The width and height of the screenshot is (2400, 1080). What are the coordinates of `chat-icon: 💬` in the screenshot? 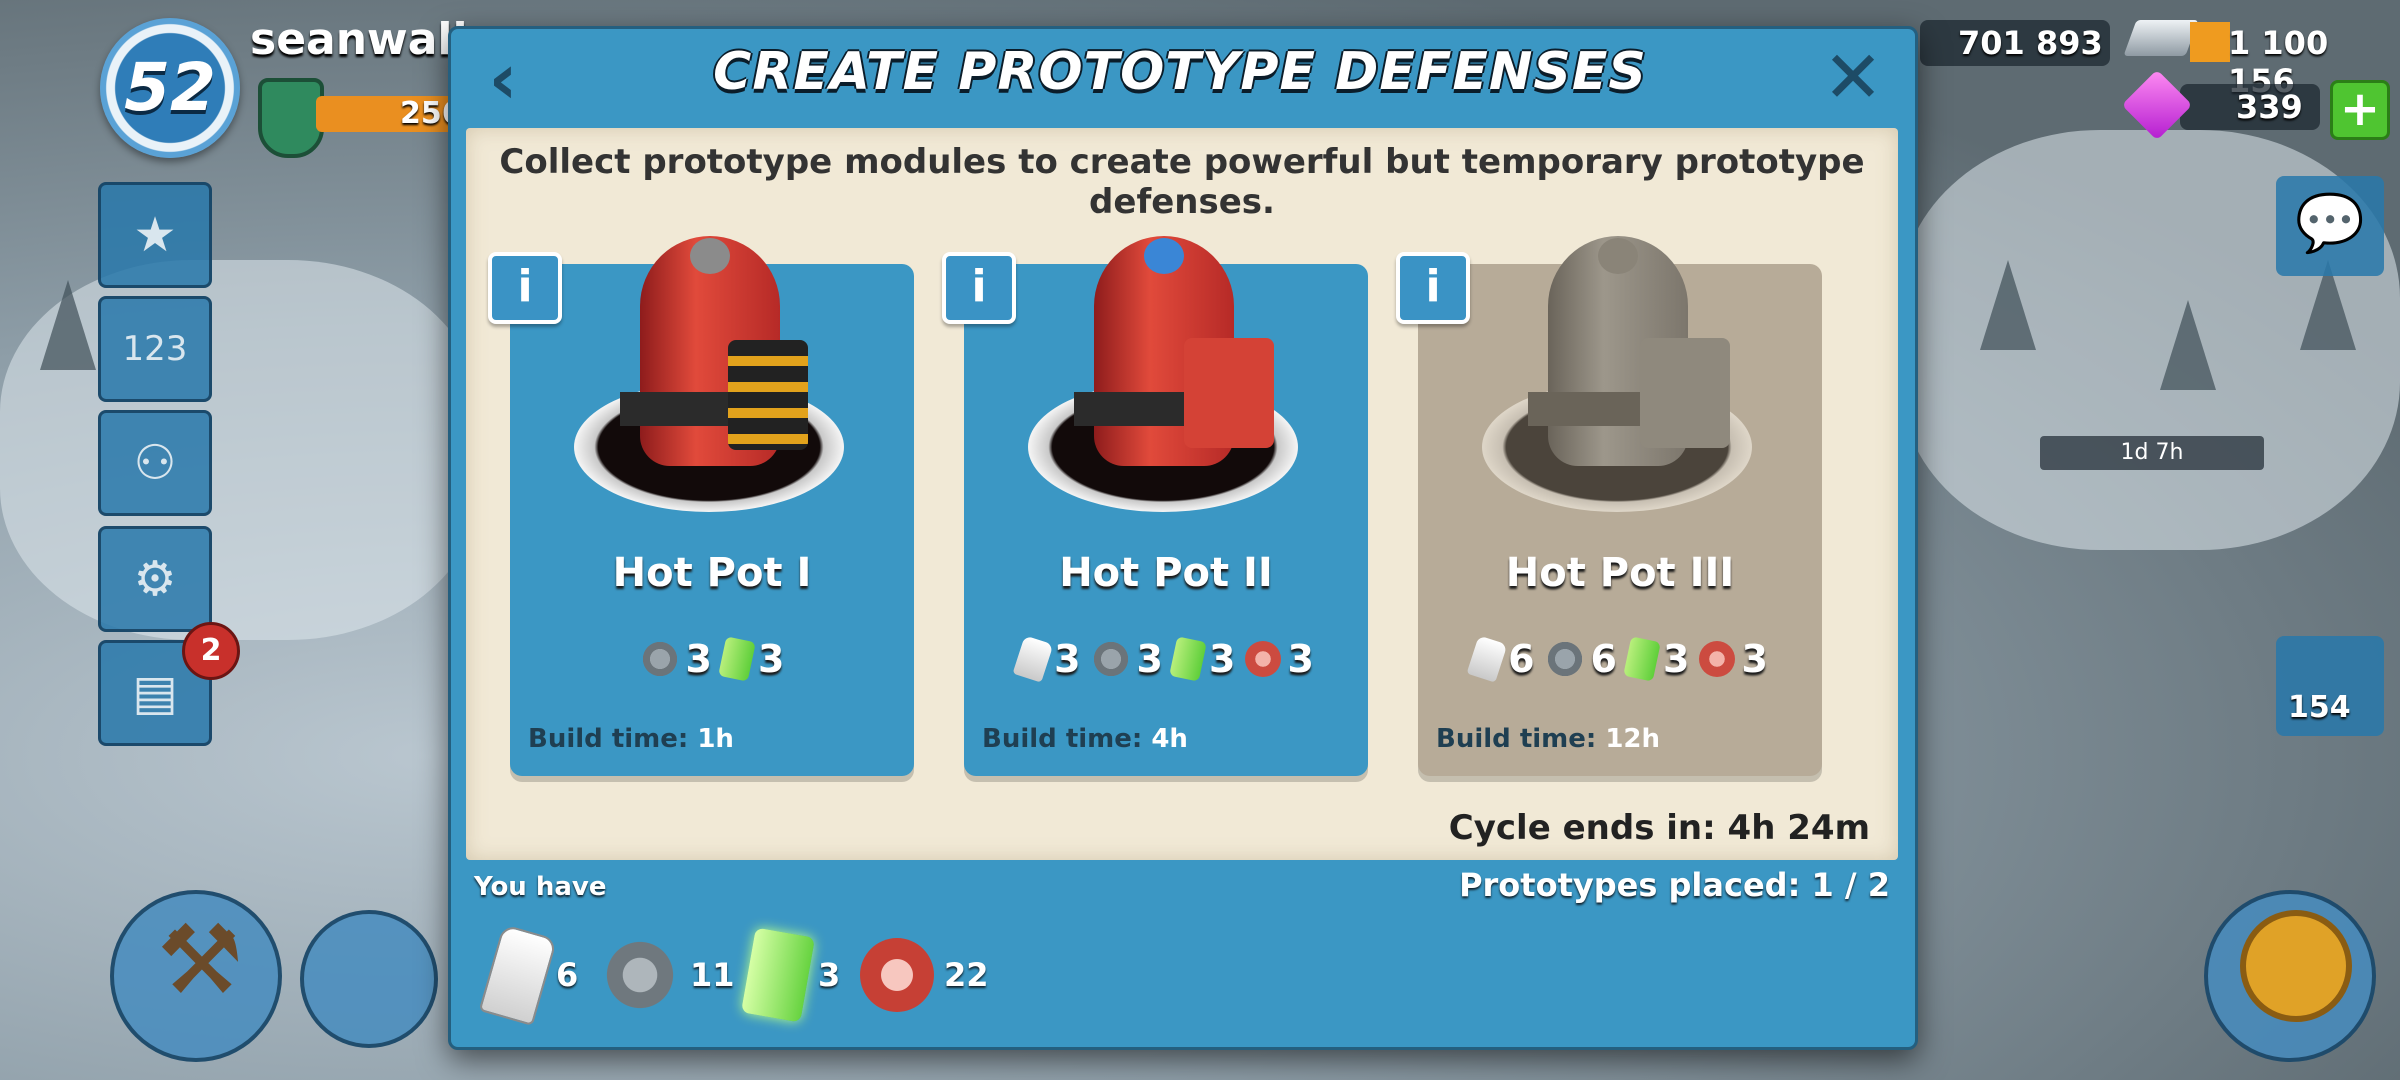 It's located at (2330, 223).